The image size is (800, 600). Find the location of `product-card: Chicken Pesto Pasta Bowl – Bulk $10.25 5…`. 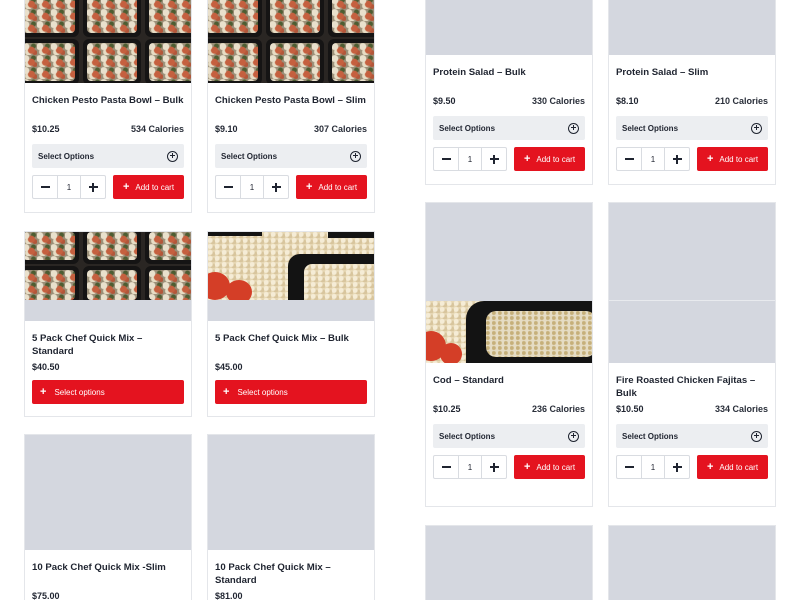

product-card: Chicken Pesto Pasta Bowl – Bulk $10.25 5… is located at coordinates (108, 106).